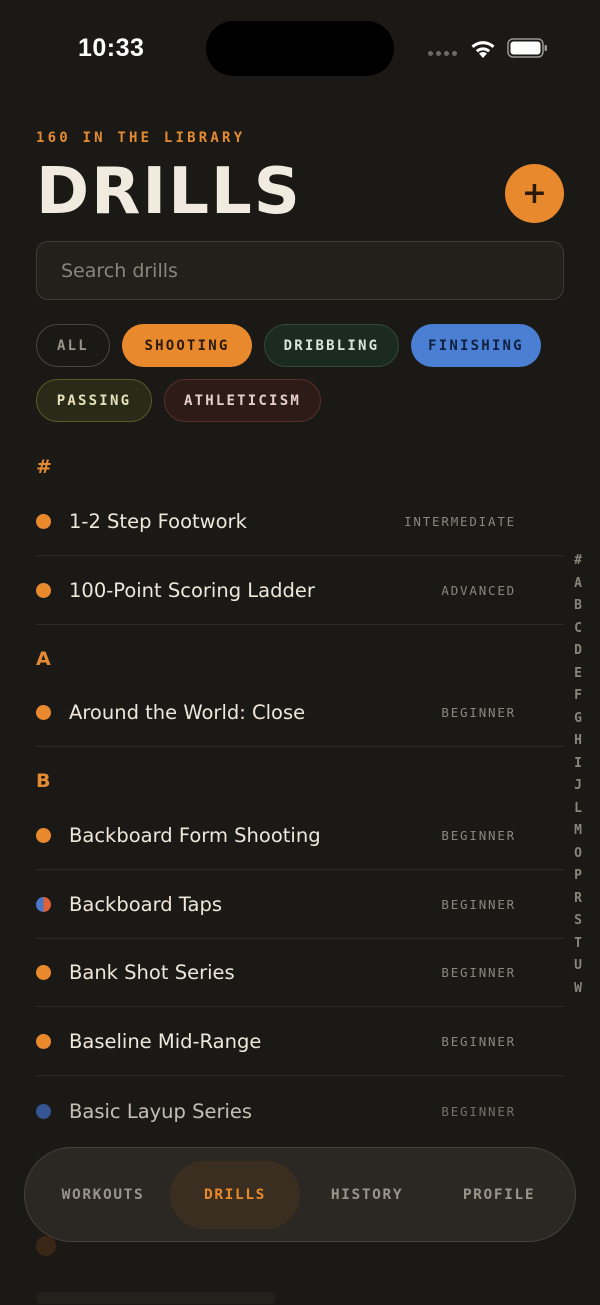 This screenshot has width=600, height=1305. What do you see at coordinates (578, 944) in the screenshot?
I see `index-letter: T` at bounding box center [578, 944].